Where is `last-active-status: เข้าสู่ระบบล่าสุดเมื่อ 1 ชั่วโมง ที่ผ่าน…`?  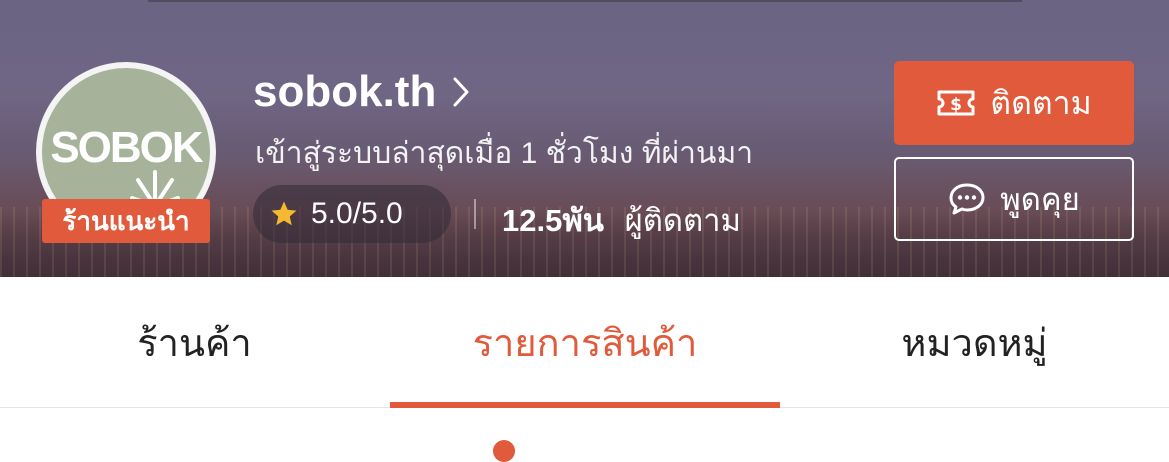
last-active-status: เข้าสู่ระบบล่าสุดเมื่อ 1 ชั่วโมง ที่ผ่าน… is located at coordinates (504, 153).